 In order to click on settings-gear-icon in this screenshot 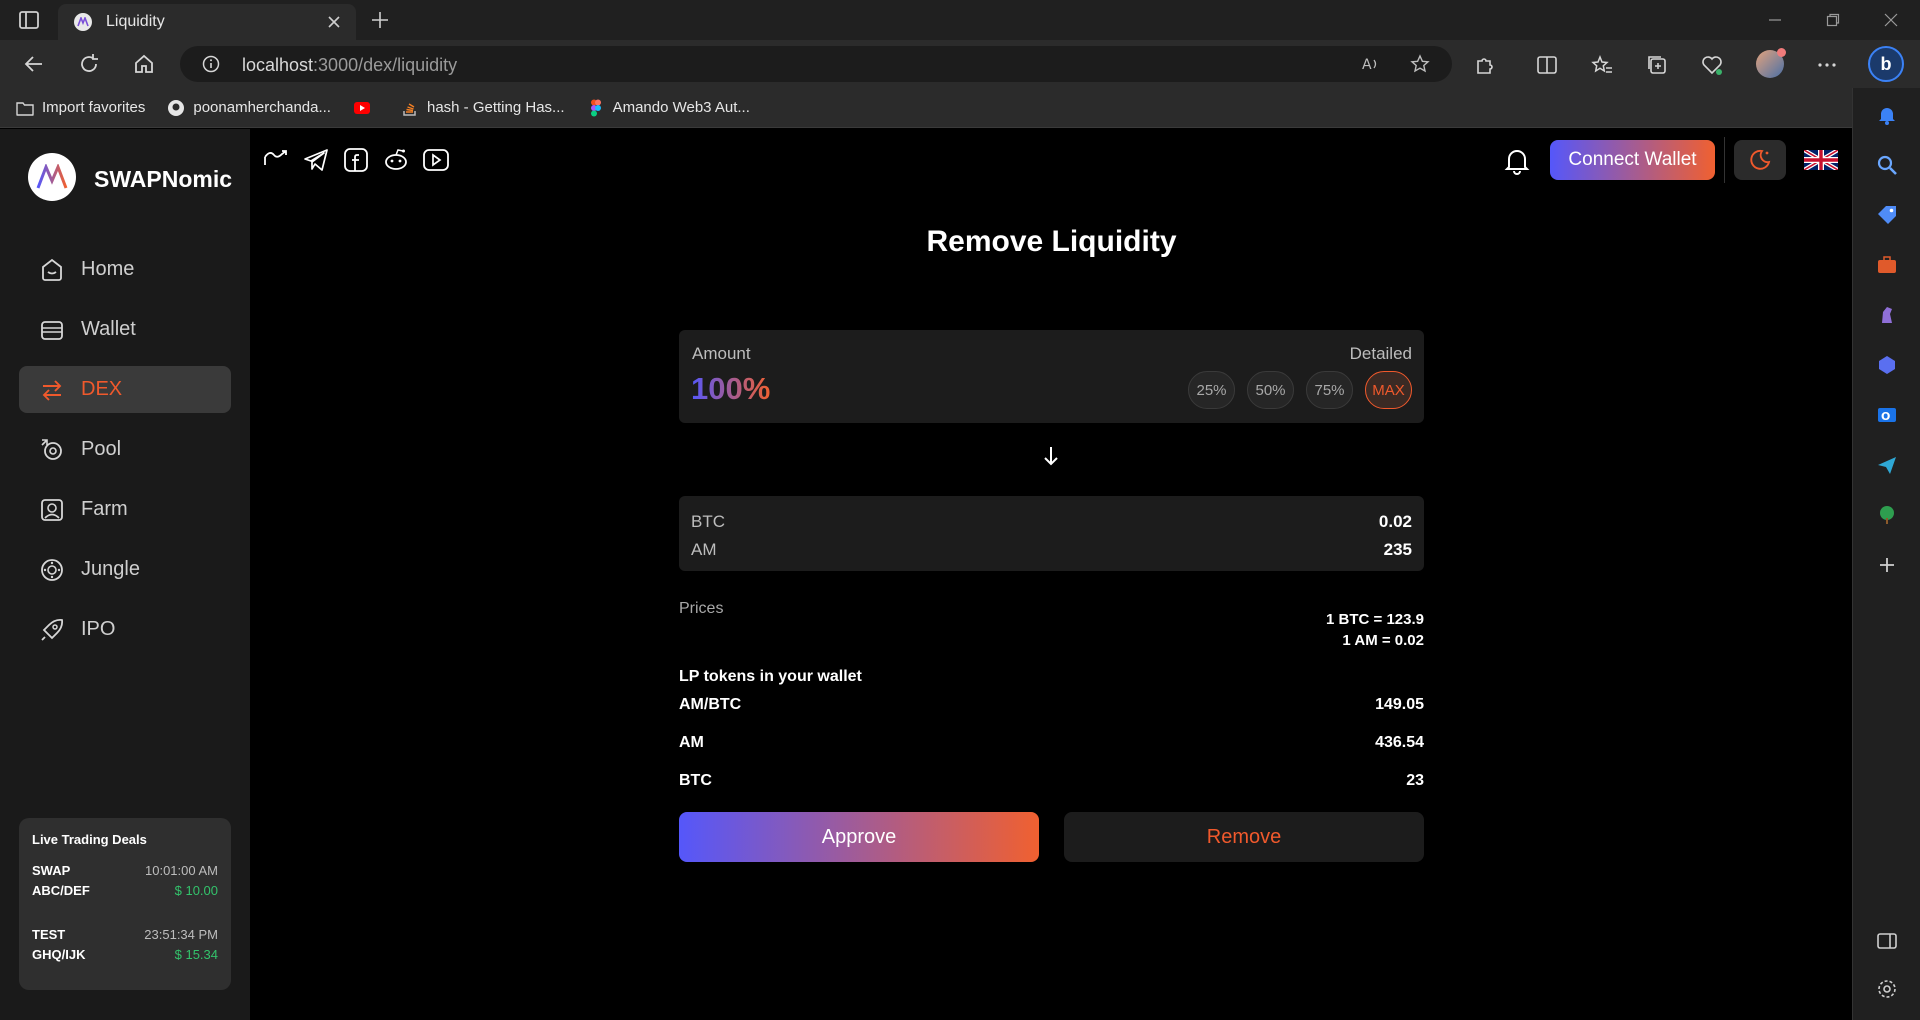, I will do `click(1887, 989)`.